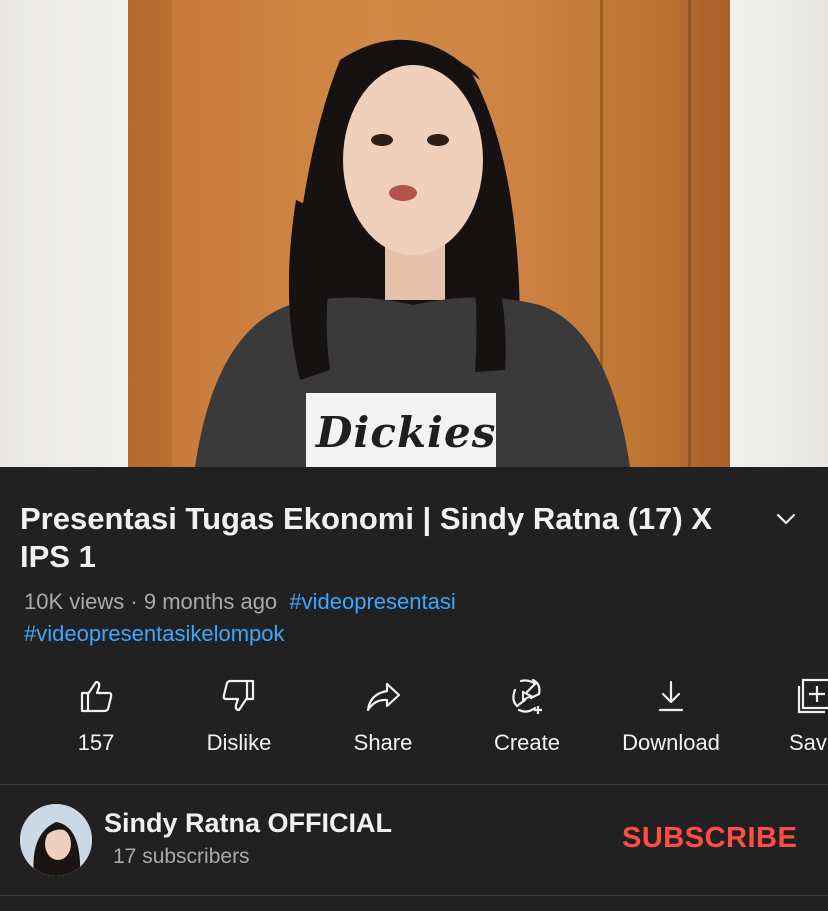  I want to click on create-label: Create, so click(527, 742).